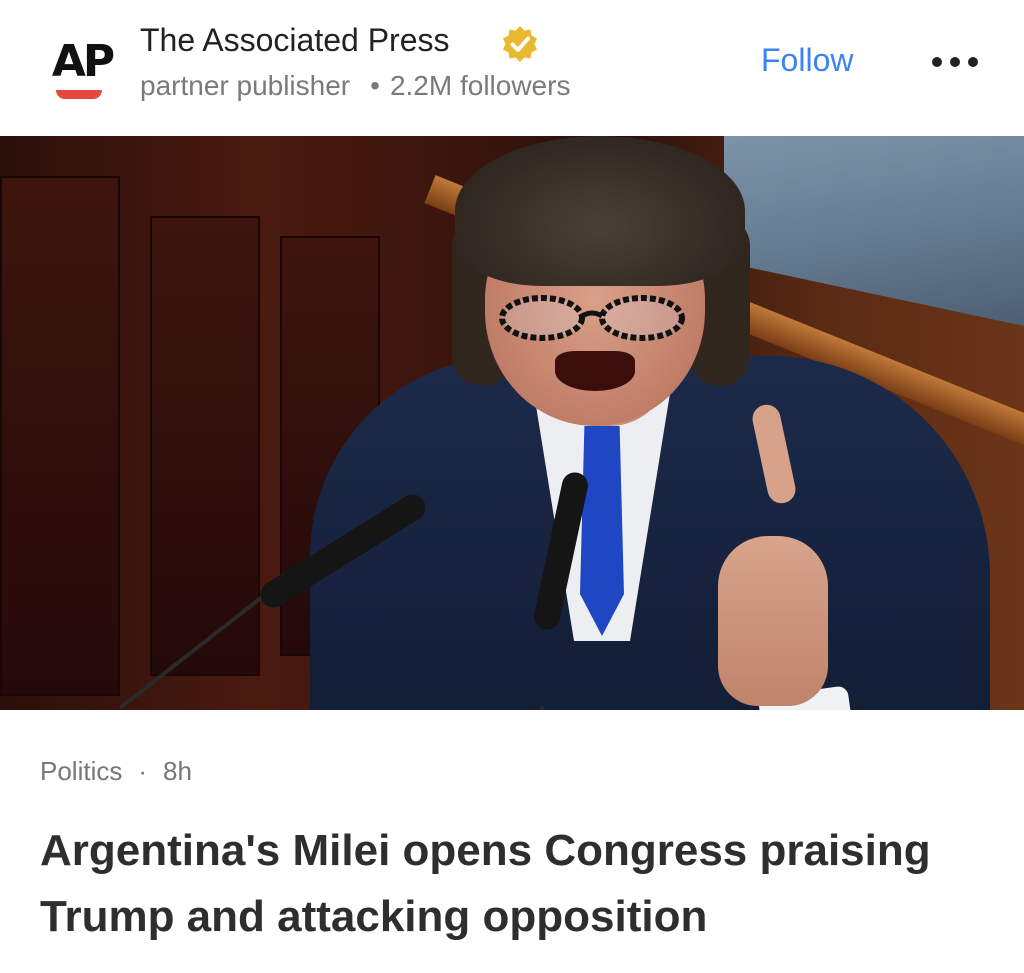  I want to click on publisher-name: The Associated Press, so click(294, 40).